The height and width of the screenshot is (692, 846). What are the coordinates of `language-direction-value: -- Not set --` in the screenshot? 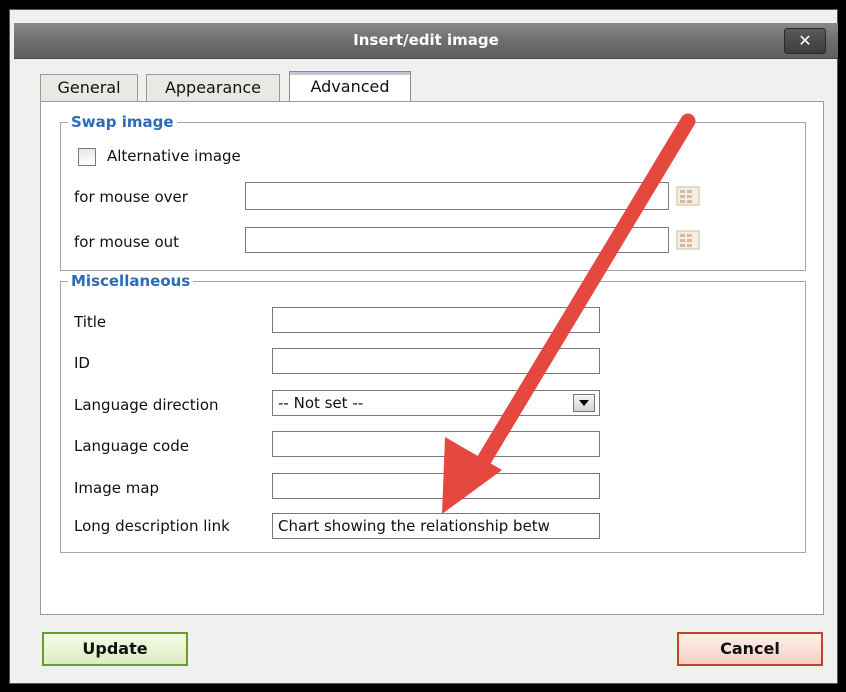 It's located at (321, 403).